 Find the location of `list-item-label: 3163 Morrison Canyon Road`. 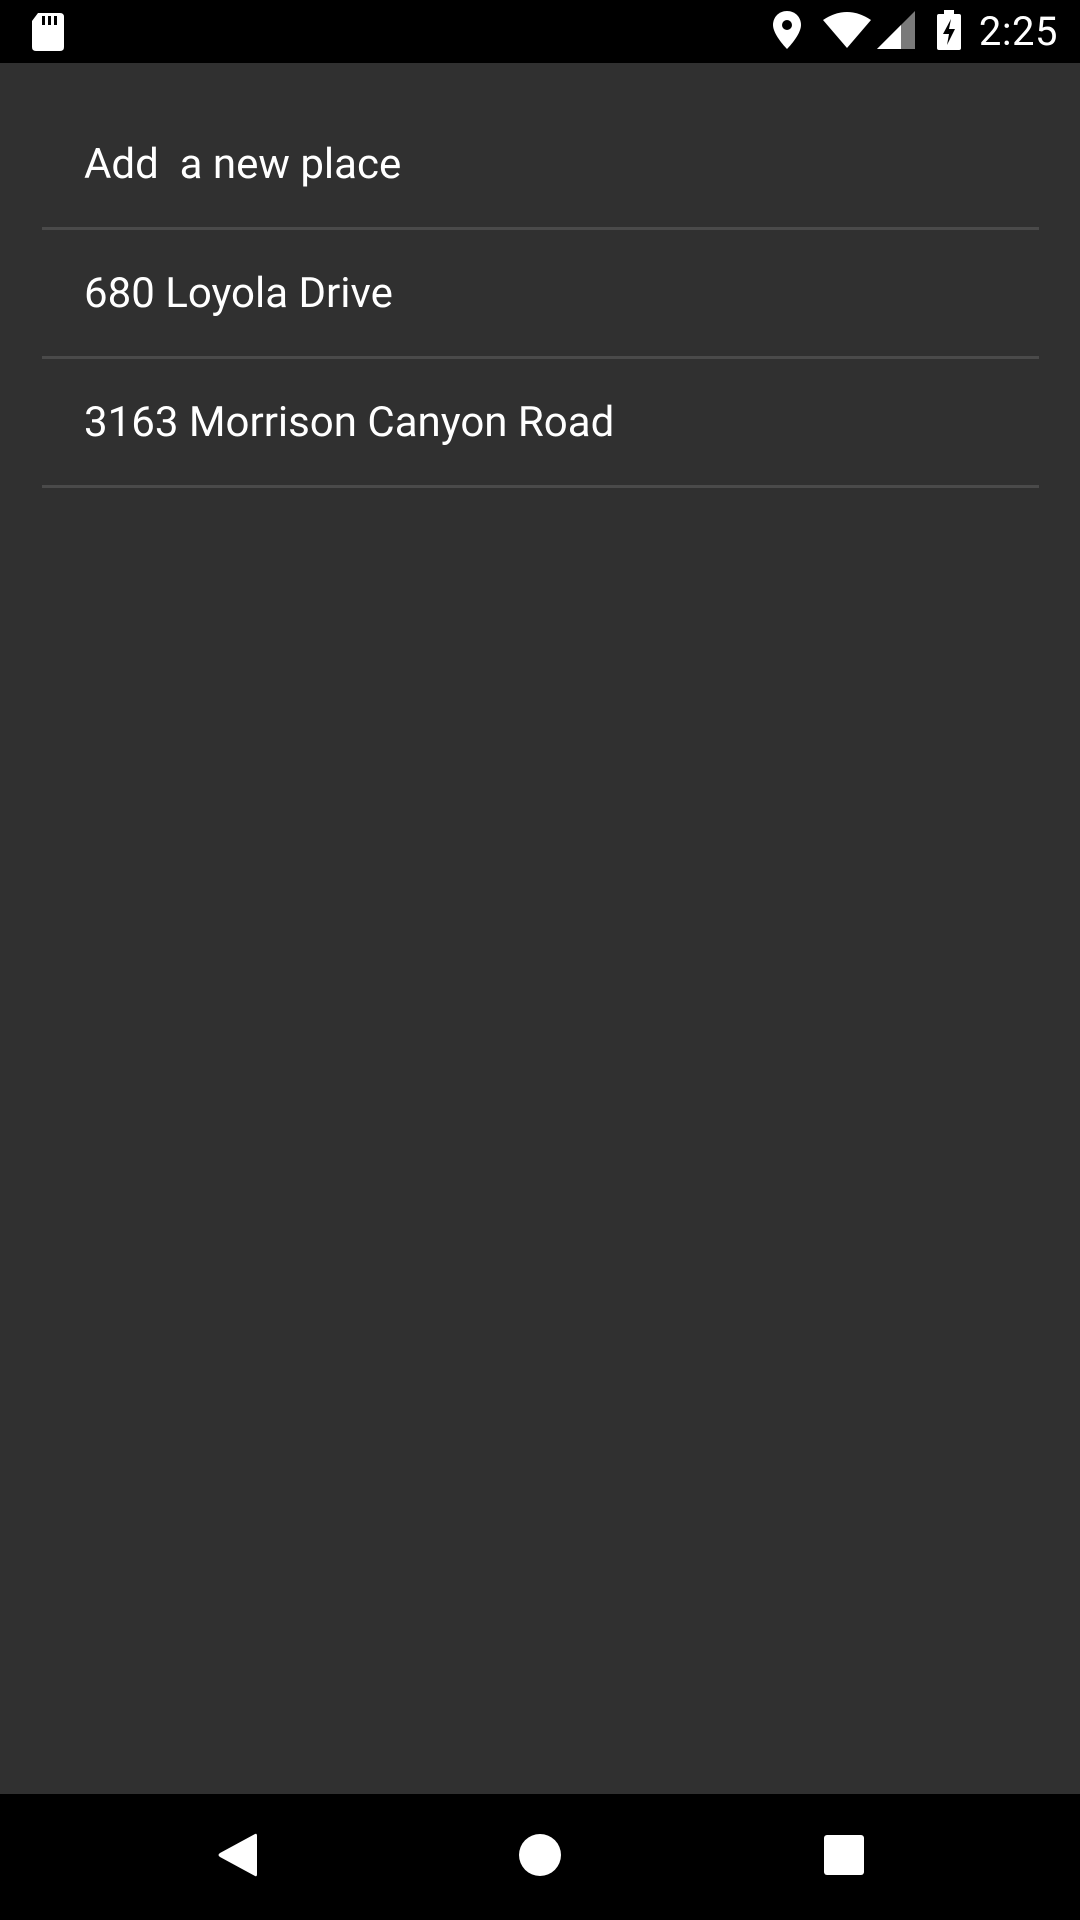

list-item-label: 3163 Morrison Canyon Road is located at coordinates (349, 422).